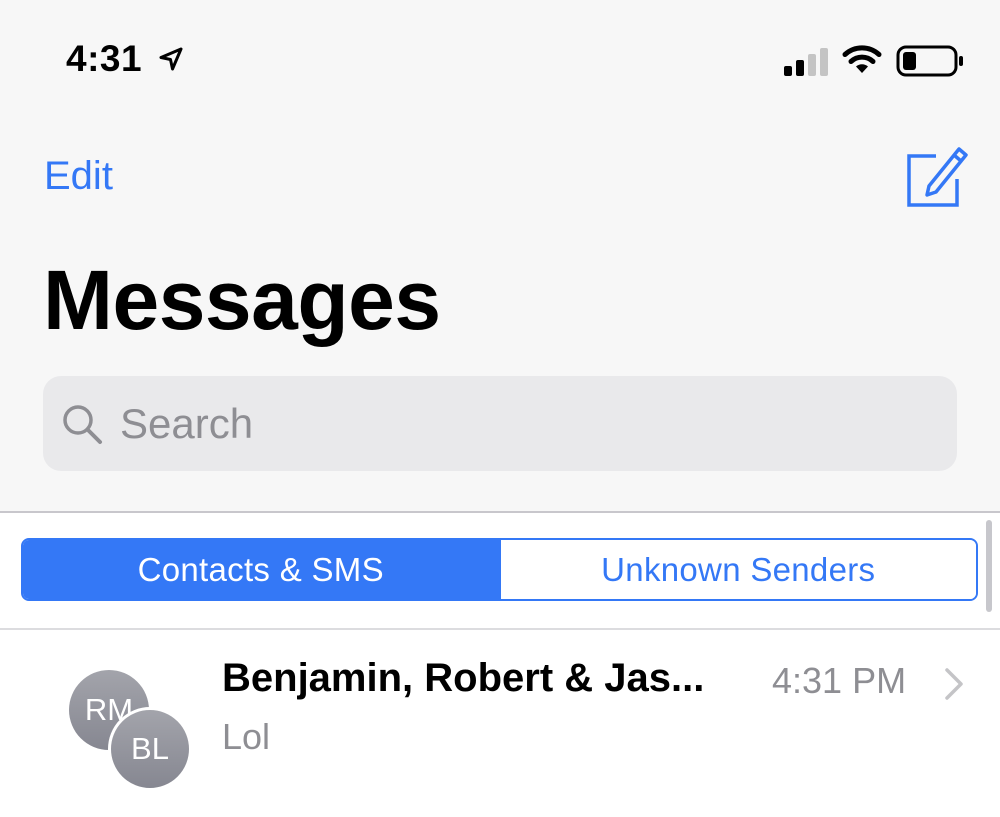 The width and height of the screenshot is (1000, 817). Describe the element at coordinates (839, 680) in the screenshot. I see `conversation-time: 4:31 PM` at that location.